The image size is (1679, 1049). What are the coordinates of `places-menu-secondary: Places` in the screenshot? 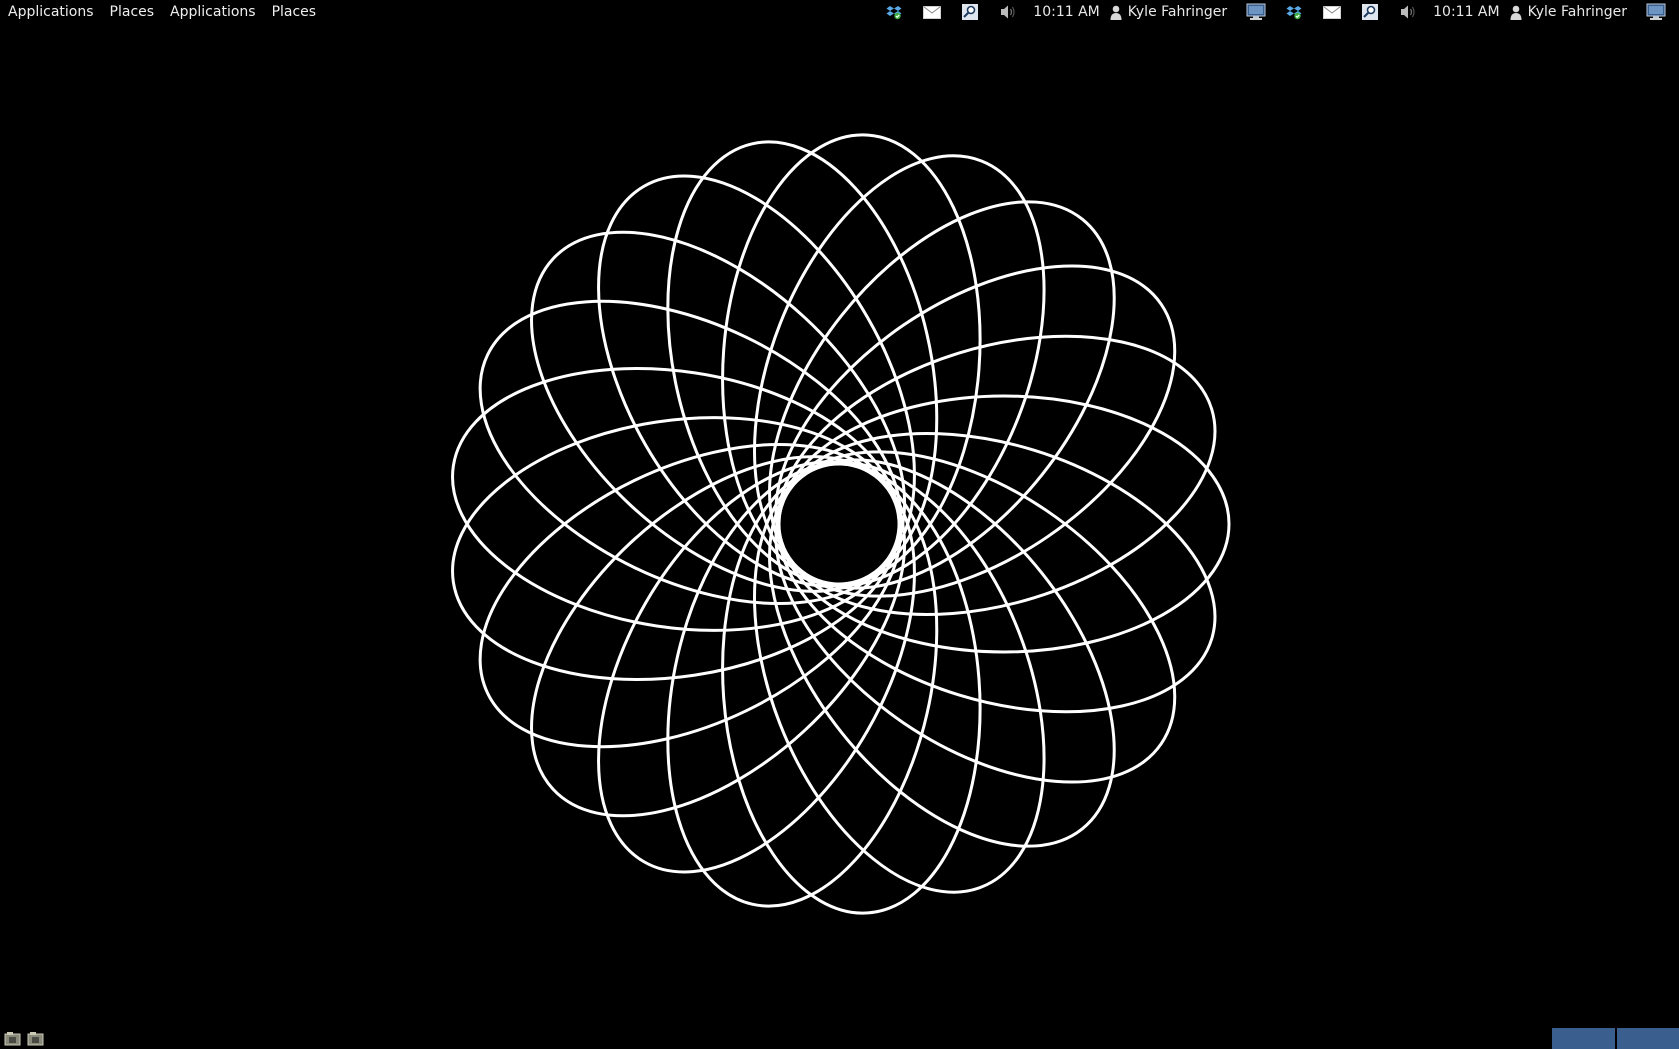 It's located at (294, 12).